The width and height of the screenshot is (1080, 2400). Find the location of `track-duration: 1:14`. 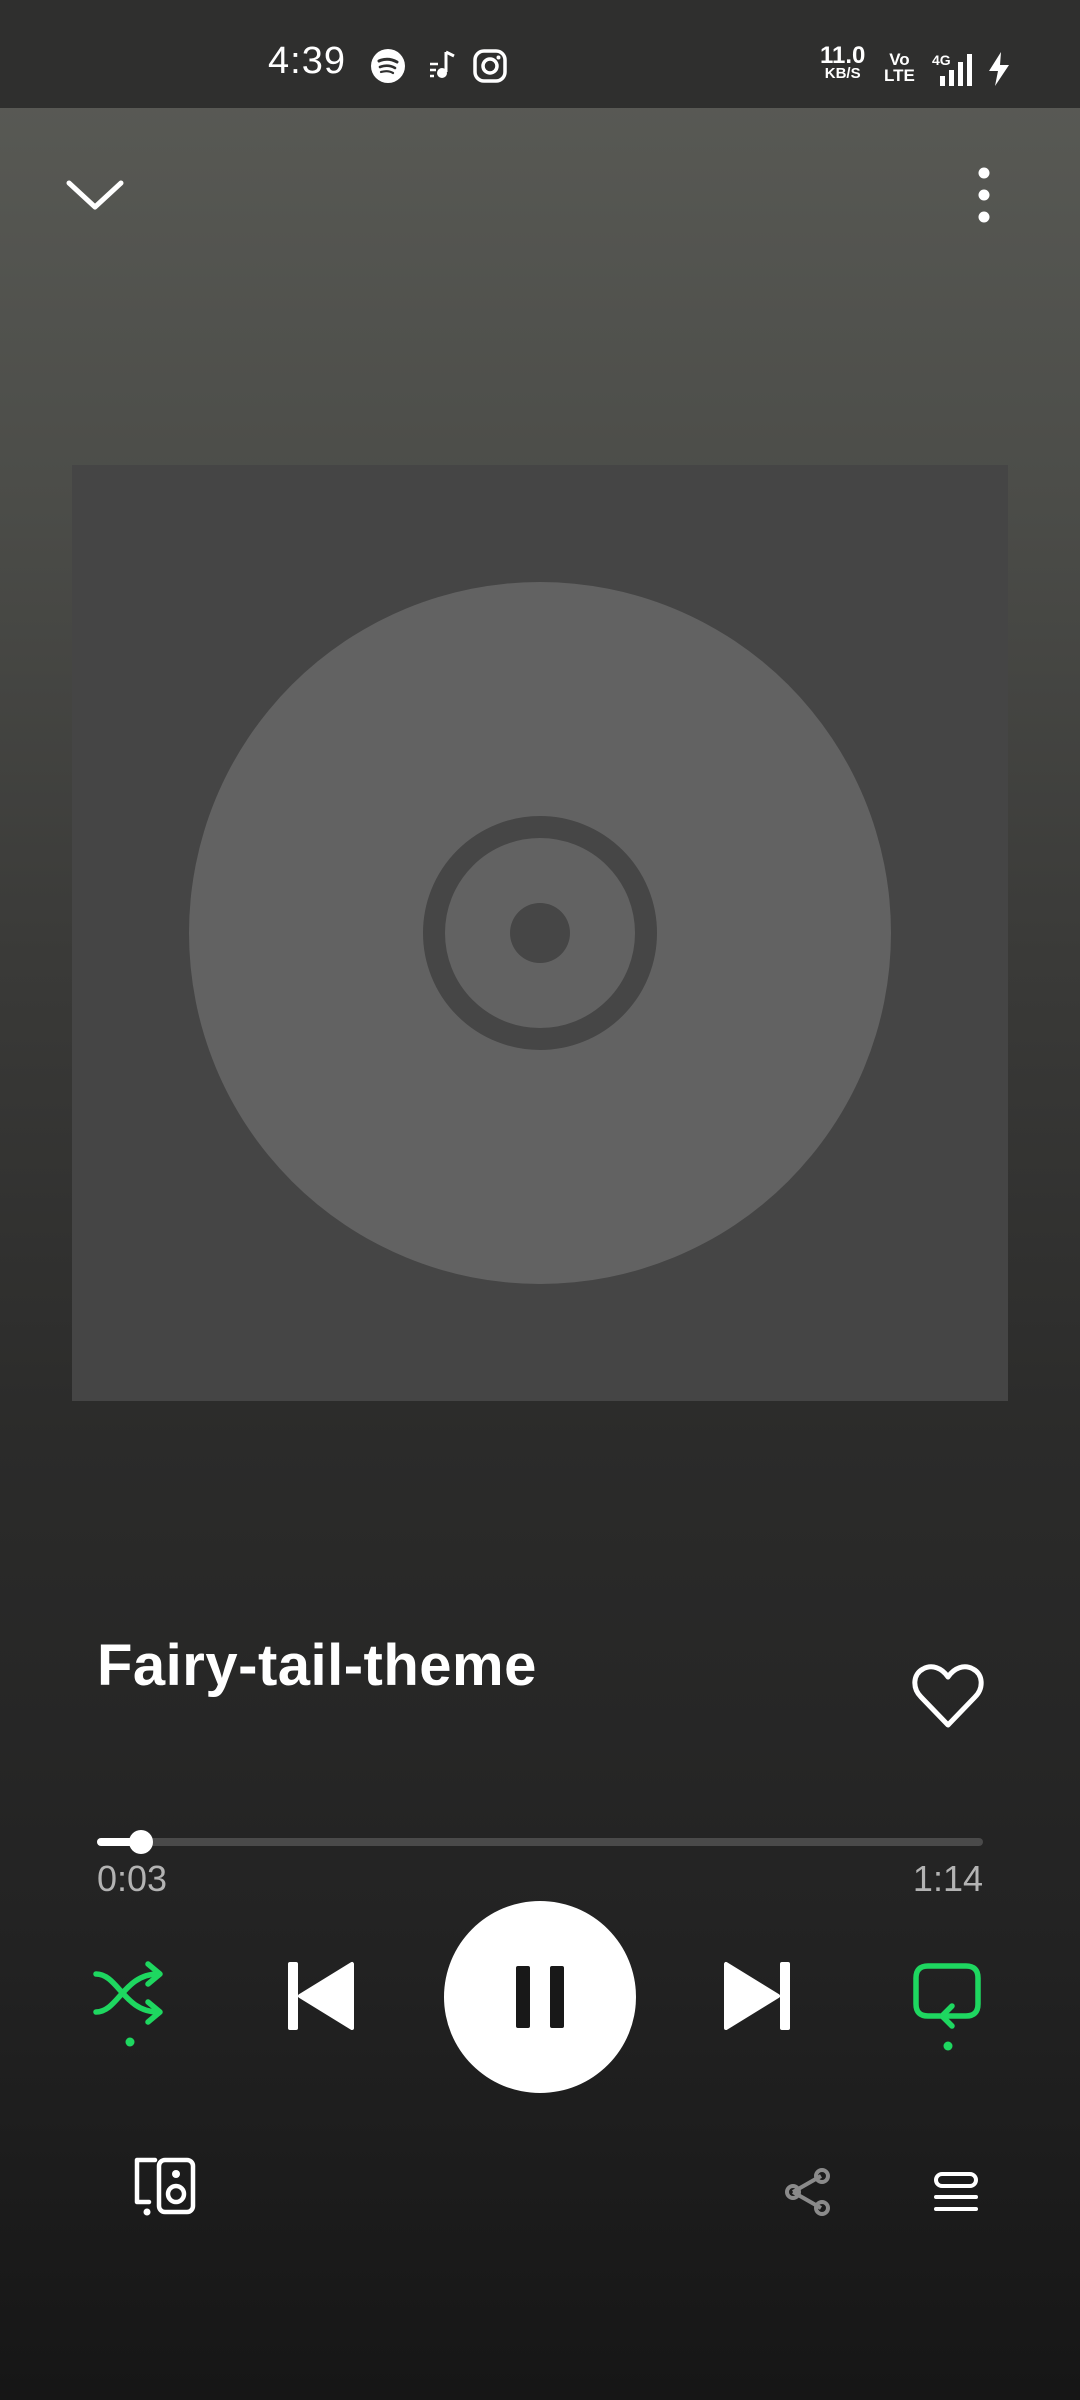

track-duration: 1:14 is located at coordinates (947, 1878).